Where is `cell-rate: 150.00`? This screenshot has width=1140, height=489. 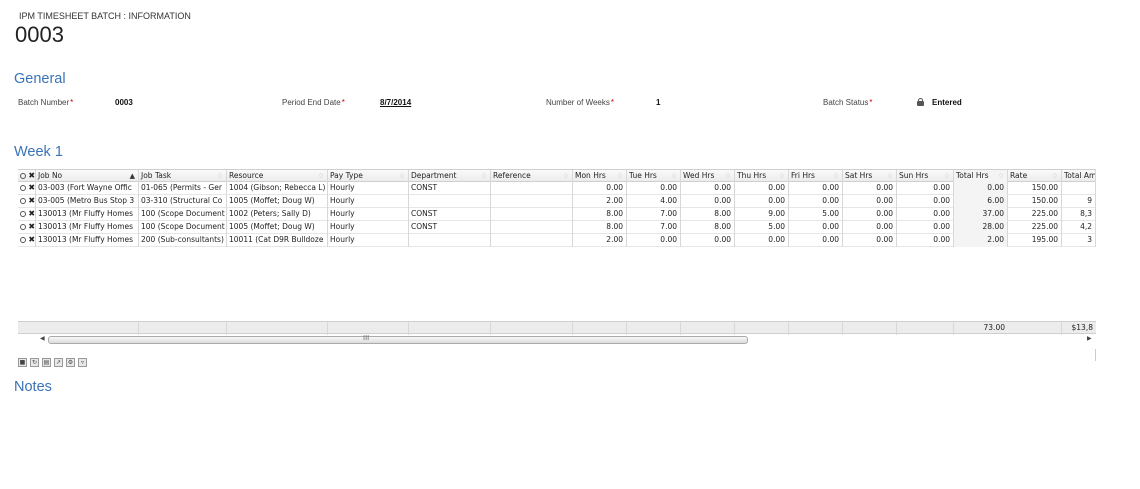 cell-rate: 150.00 is located at coordinates (1035, 201).